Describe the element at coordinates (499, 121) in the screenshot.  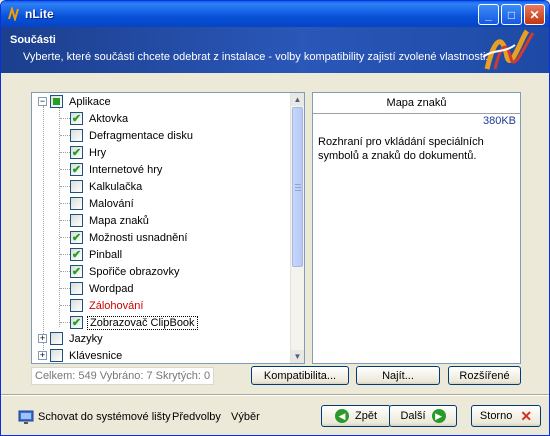
I see `info-size: 380KB` at that location.